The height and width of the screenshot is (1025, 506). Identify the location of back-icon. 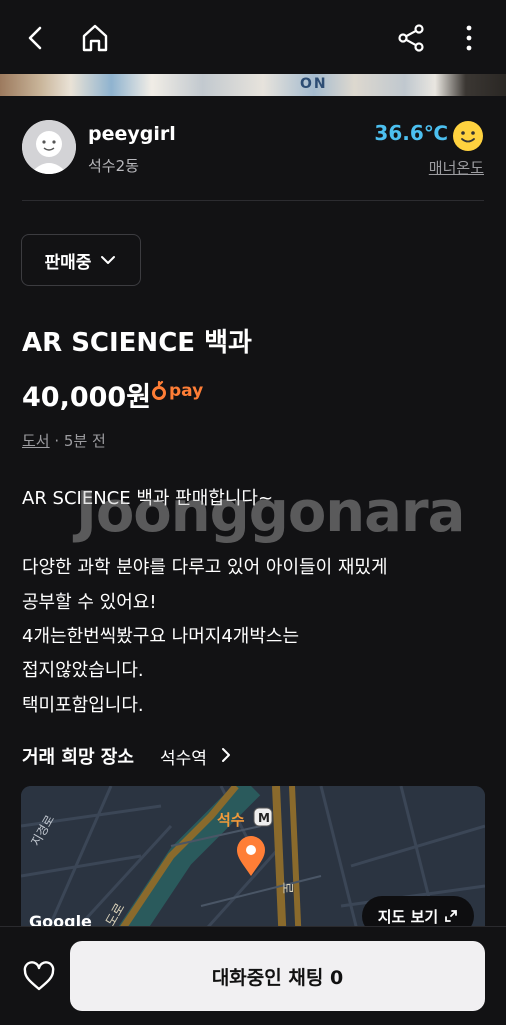
(36, 38).